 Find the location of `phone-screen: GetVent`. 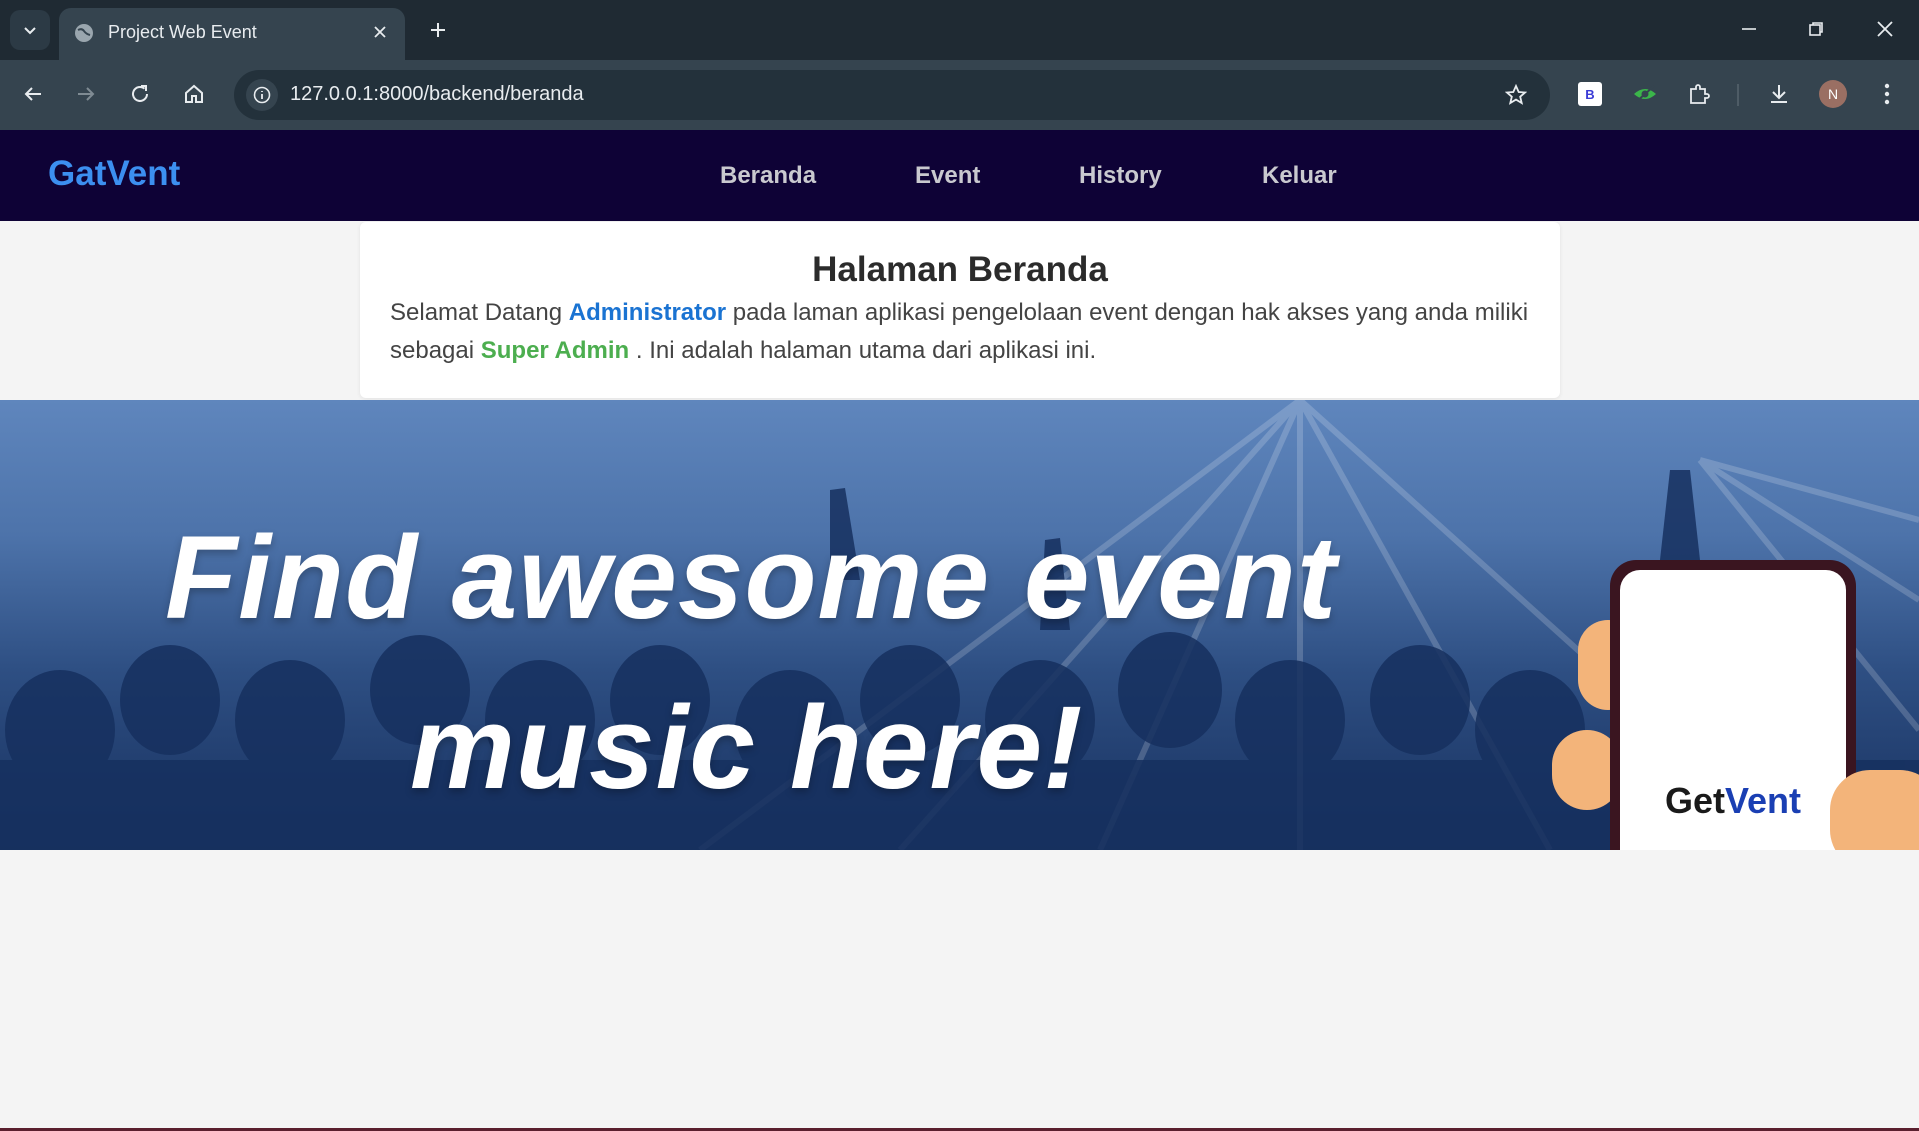

phone-screen: GetVent is located at coordinates (1733, 710).